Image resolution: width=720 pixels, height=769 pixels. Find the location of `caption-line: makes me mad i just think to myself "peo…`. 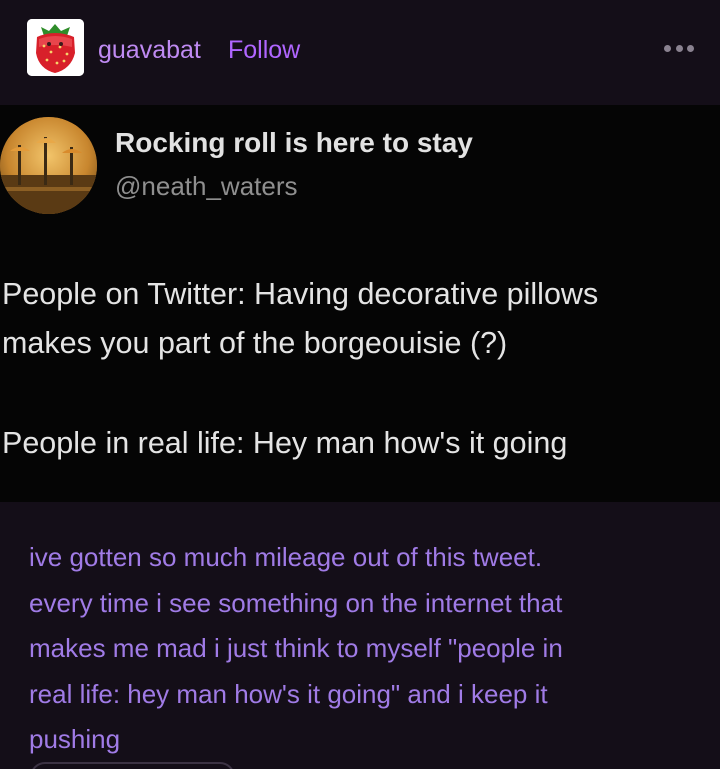

caption-line: makes me mad i just think to myself "peo… is located at coordinates (296, 648).